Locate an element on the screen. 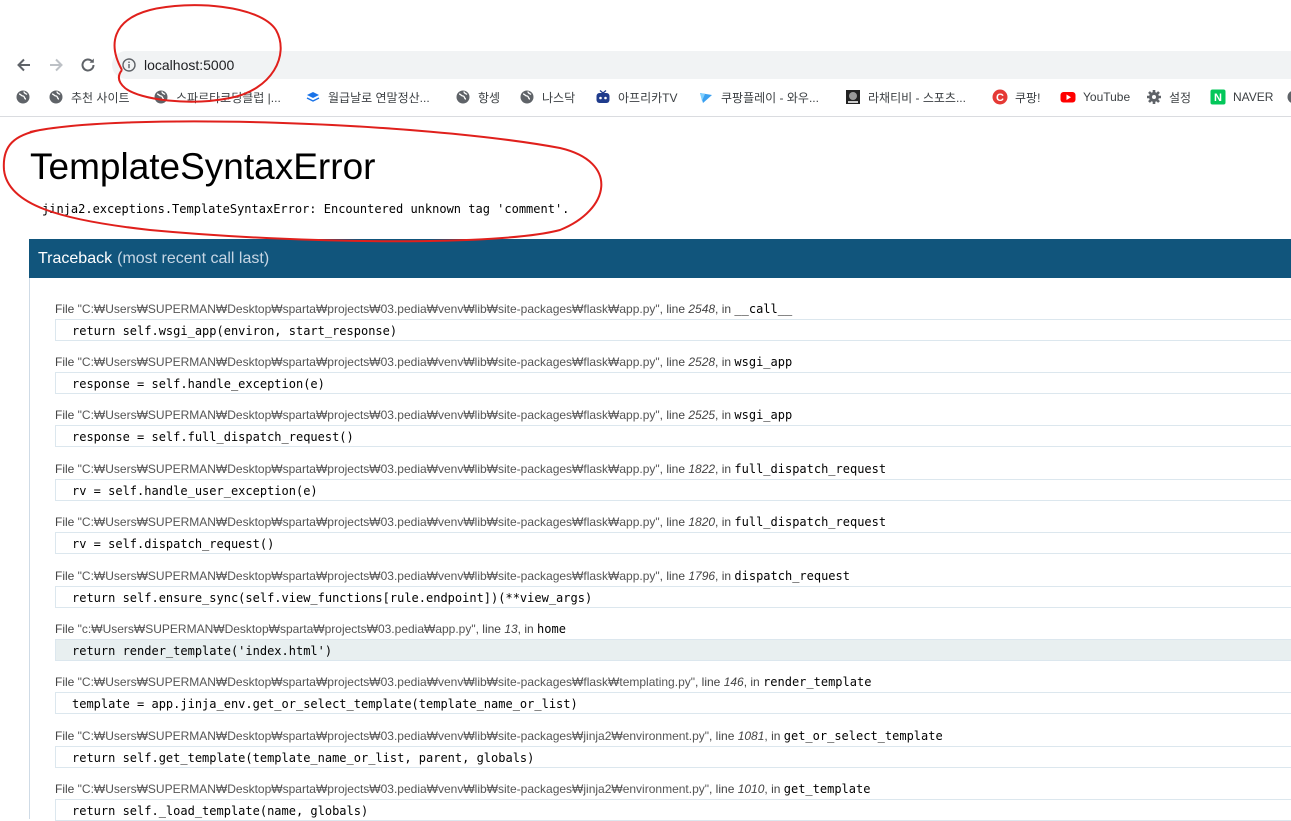  bookmark-item: 설정 is located at coordinates (1168, 97).